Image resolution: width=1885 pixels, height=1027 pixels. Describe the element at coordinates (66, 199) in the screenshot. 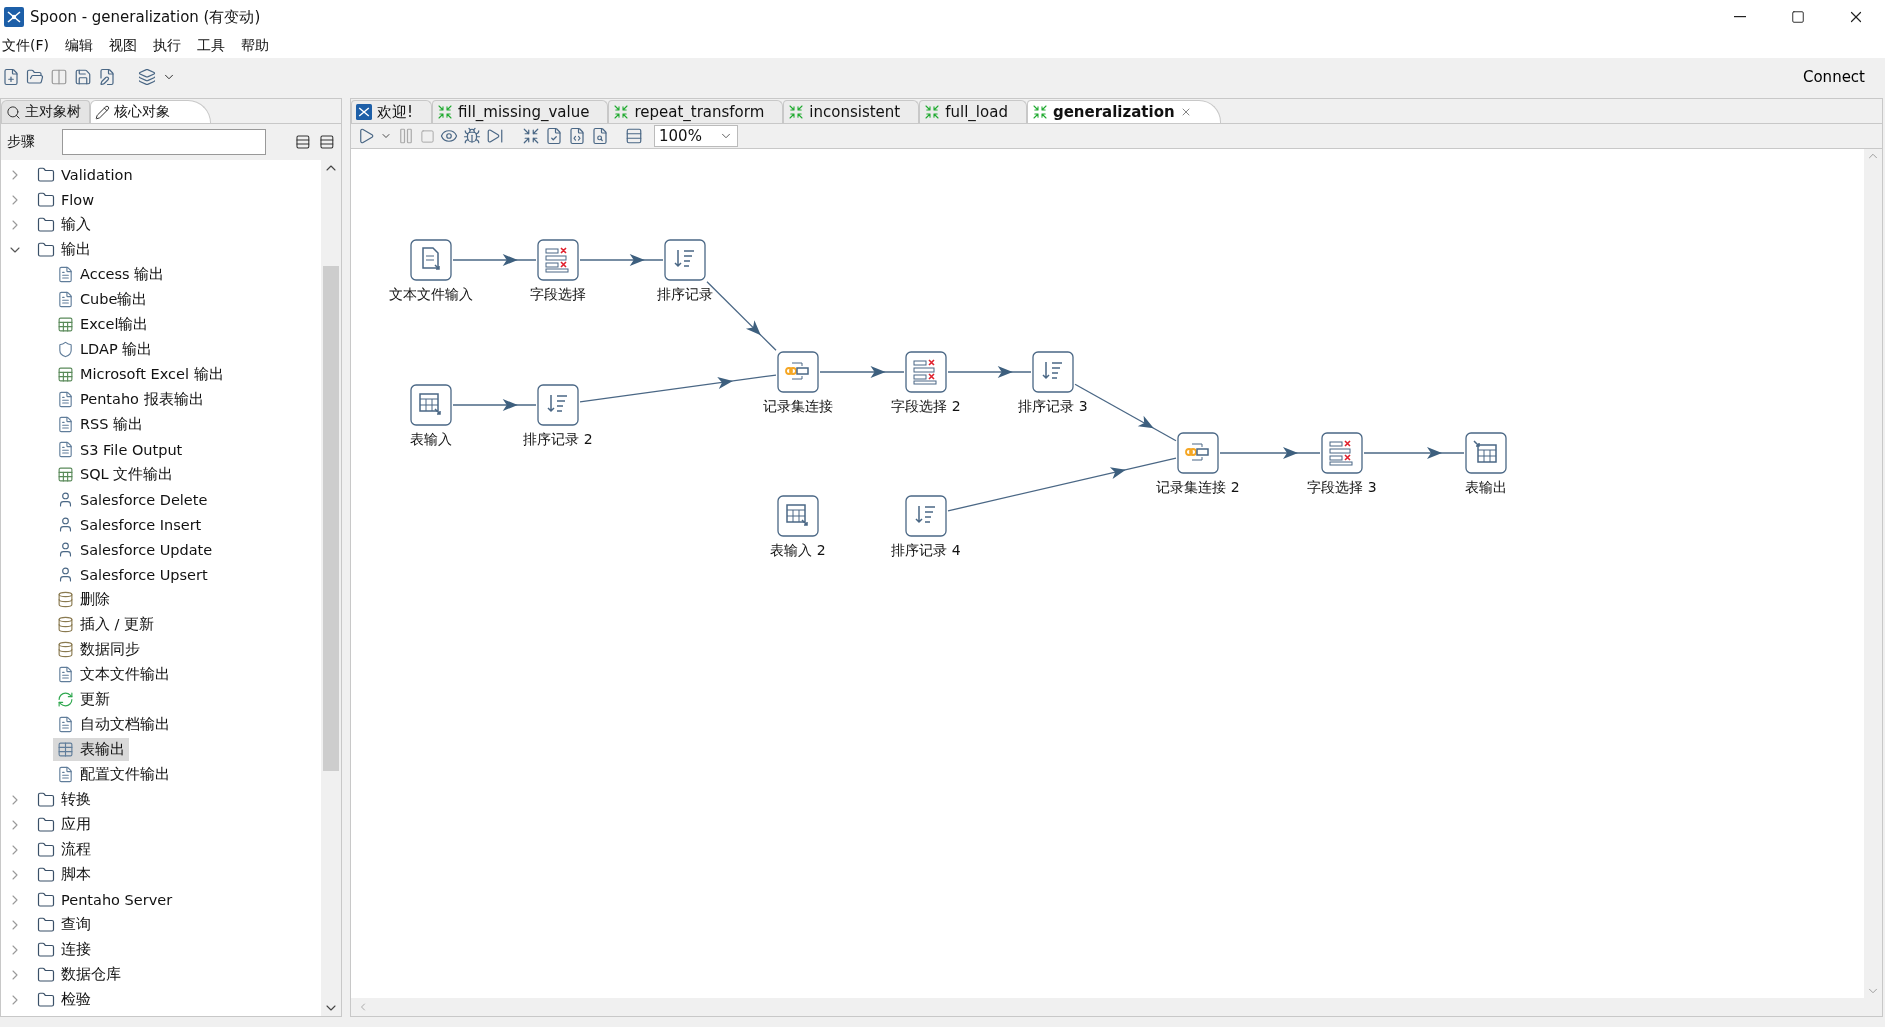

I see `tree-folder-item: Flow` at that location.